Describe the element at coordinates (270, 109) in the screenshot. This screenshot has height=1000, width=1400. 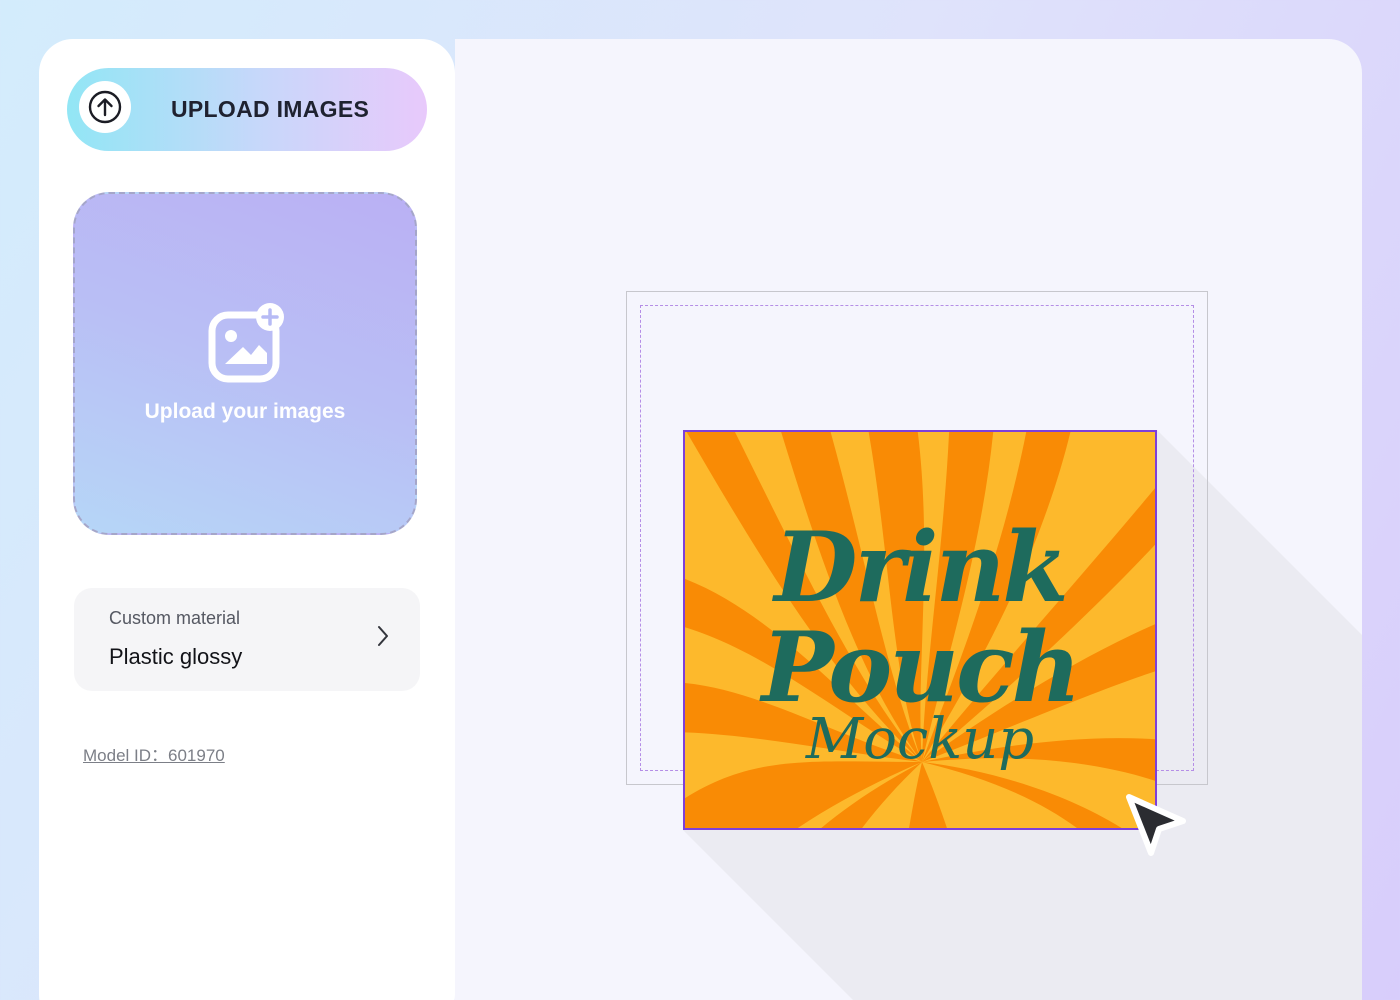
I see `upload-images-label: UPLOAD IMAGES` at that location.